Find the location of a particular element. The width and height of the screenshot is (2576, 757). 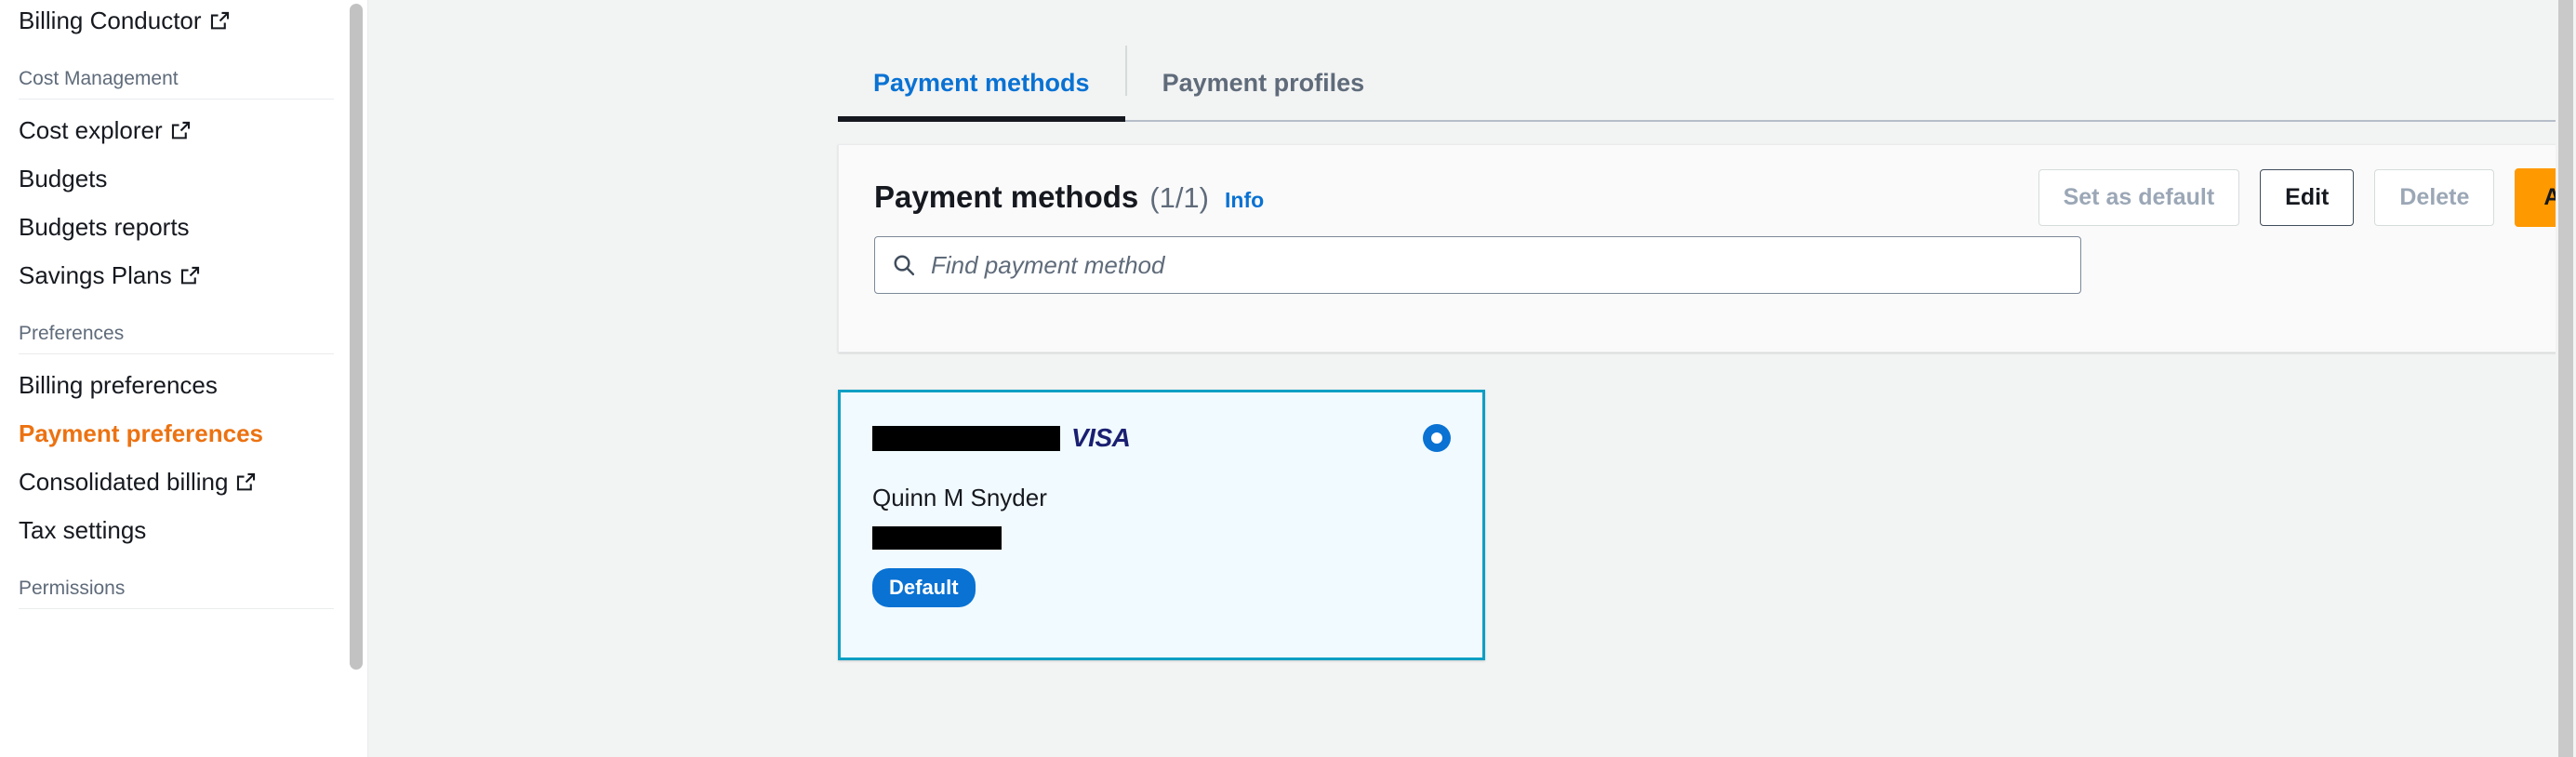

sidebar-divider is located at coordinates (176, 608).